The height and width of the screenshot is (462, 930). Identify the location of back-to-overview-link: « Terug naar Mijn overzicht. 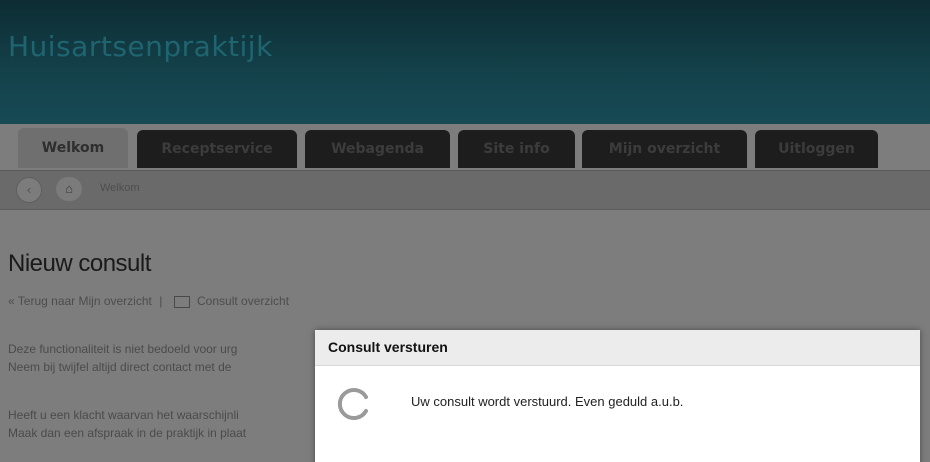
(80, 301).